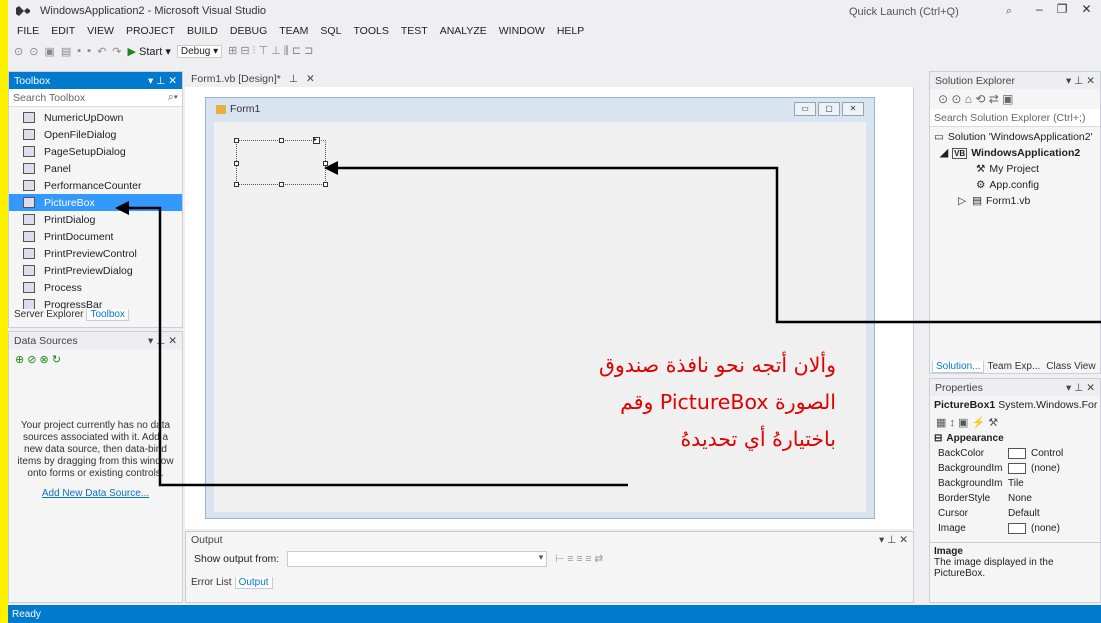 Image resolution: width=1101 pixels, height=623 pixels. Describe the element at coordinates (1015, 438) in the screenshot. I see `property-category: ⊟ Appearance` at that location.